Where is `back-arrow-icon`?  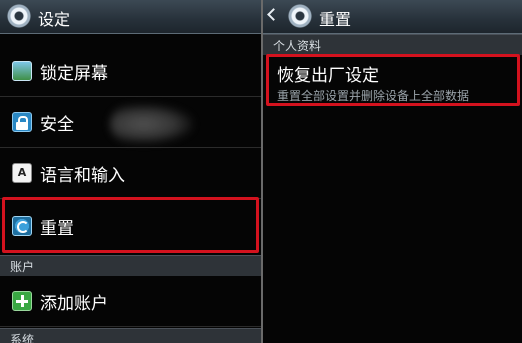
back-arrow-icon is located at coordinates (273, 14).